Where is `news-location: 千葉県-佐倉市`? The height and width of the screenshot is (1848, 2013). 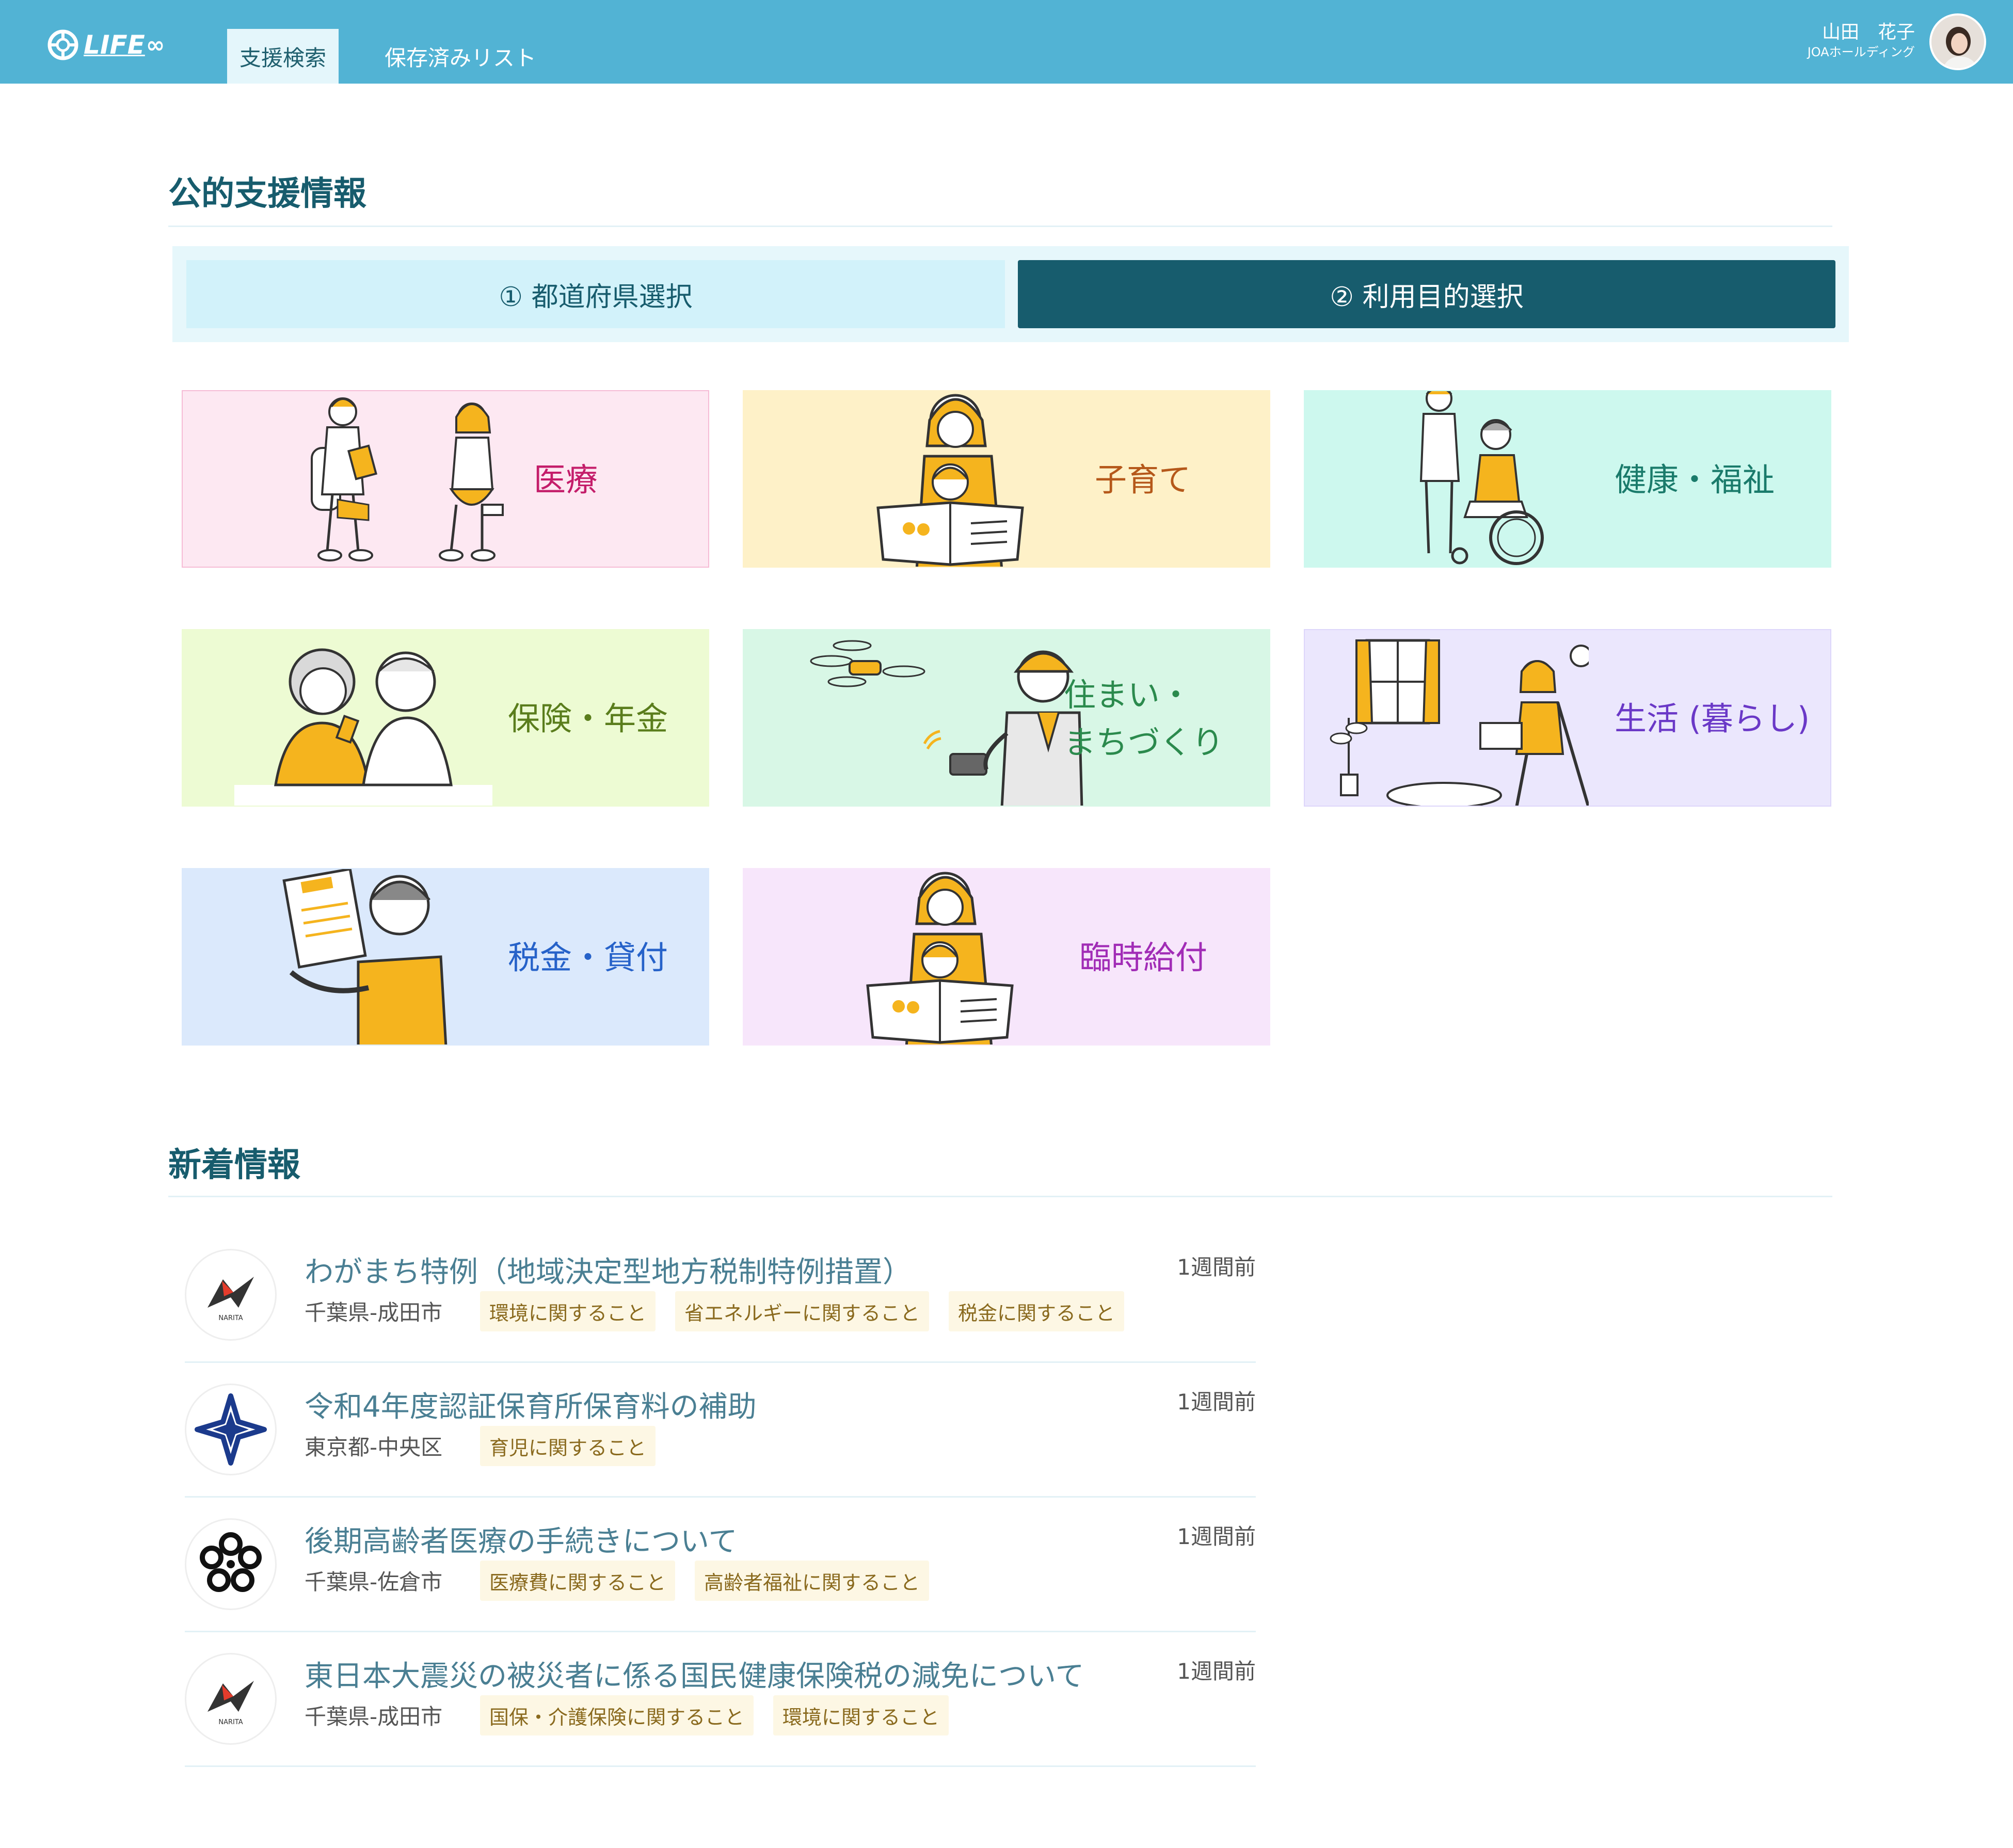
news-location: 千葉県-佐倉市 is located at coordinates (374, 1582).